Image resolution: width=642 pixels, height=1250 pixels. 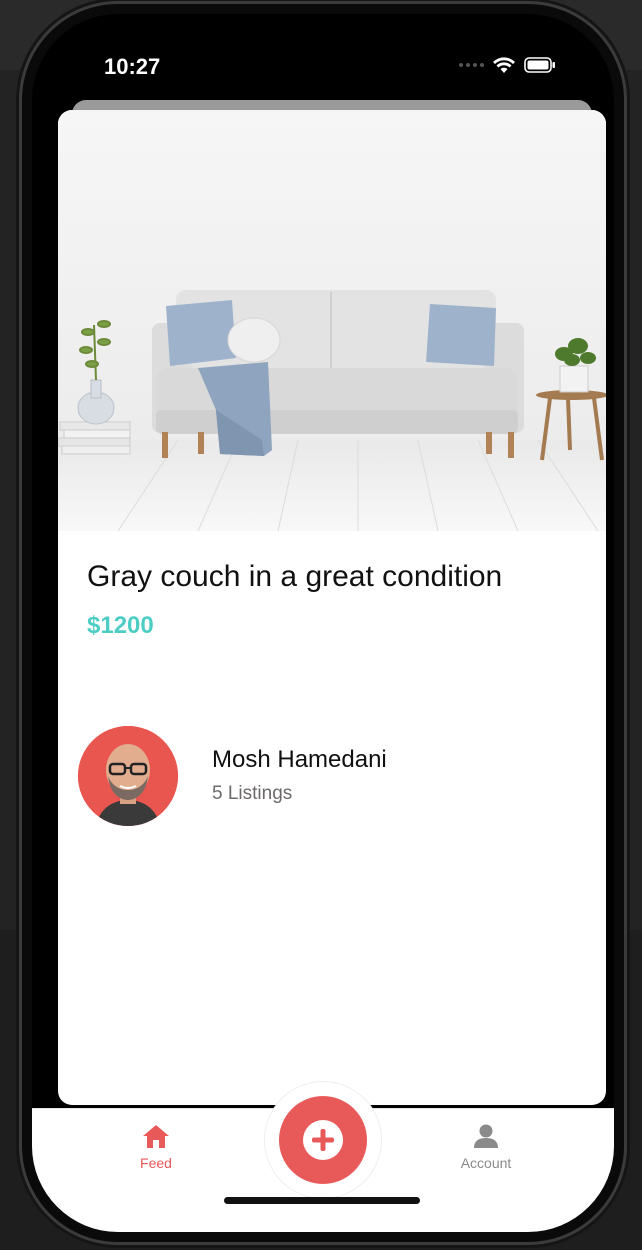 What do you see at coordinates (299, 759) in the screenshot?
I see `seller-name: Mosh Hamedani` at bounding box center [299, 759].